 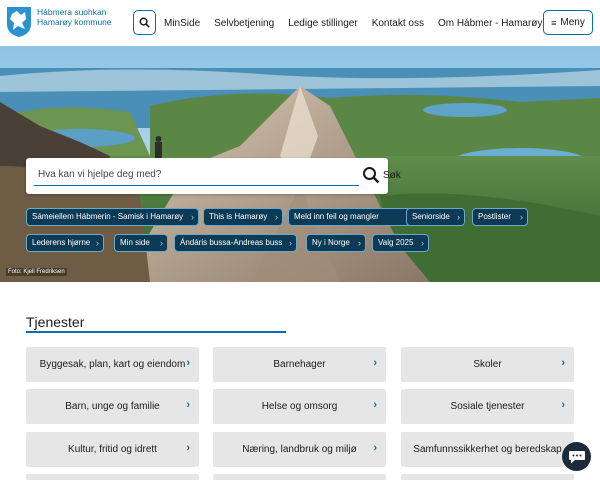 I want to click on municipality-logo-icon, so click(x=19, y=22).